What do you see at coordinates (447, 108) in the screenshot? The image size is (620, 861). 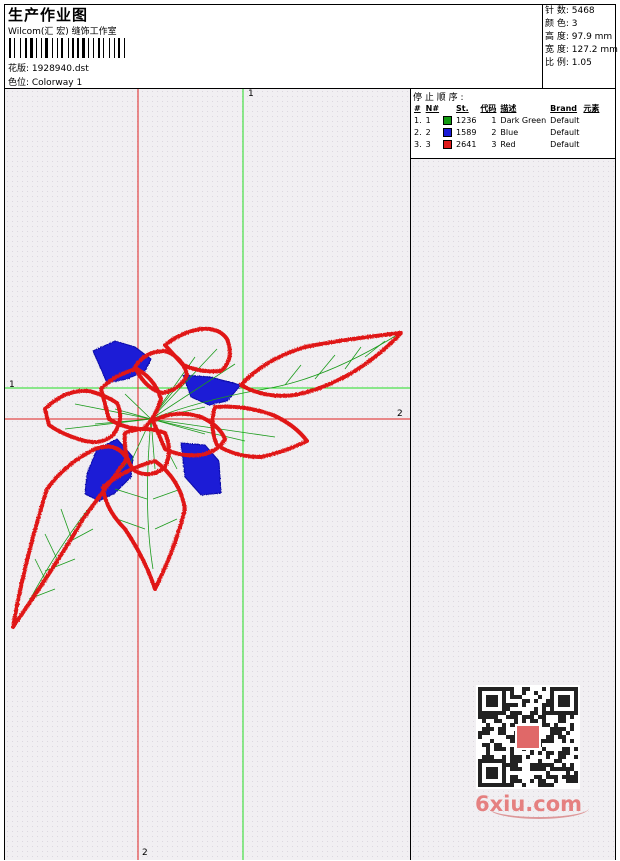 I see `col-header` at bounding box center [447, 108].